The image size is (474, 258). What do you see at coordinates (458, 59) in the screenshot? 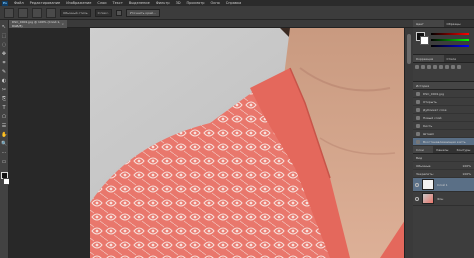
I see `tab-styles: Стили` at bounding box center [458, 59].